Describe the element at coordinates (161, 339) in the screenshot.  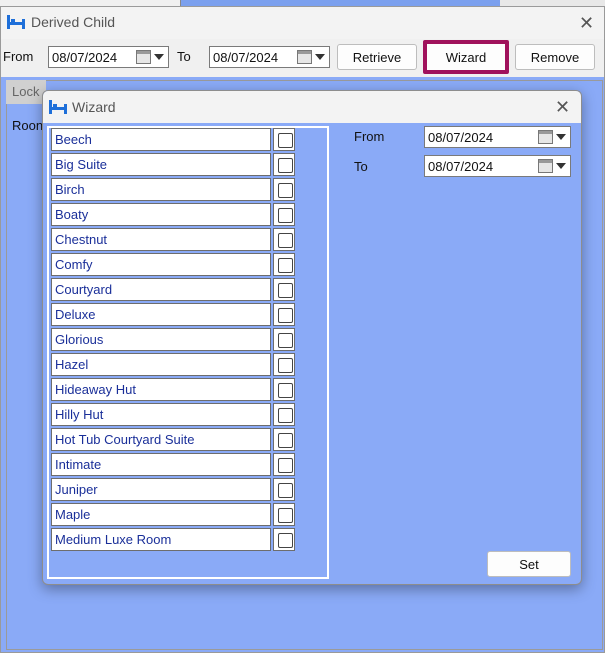
I see `room-name: Glorious` at that location.